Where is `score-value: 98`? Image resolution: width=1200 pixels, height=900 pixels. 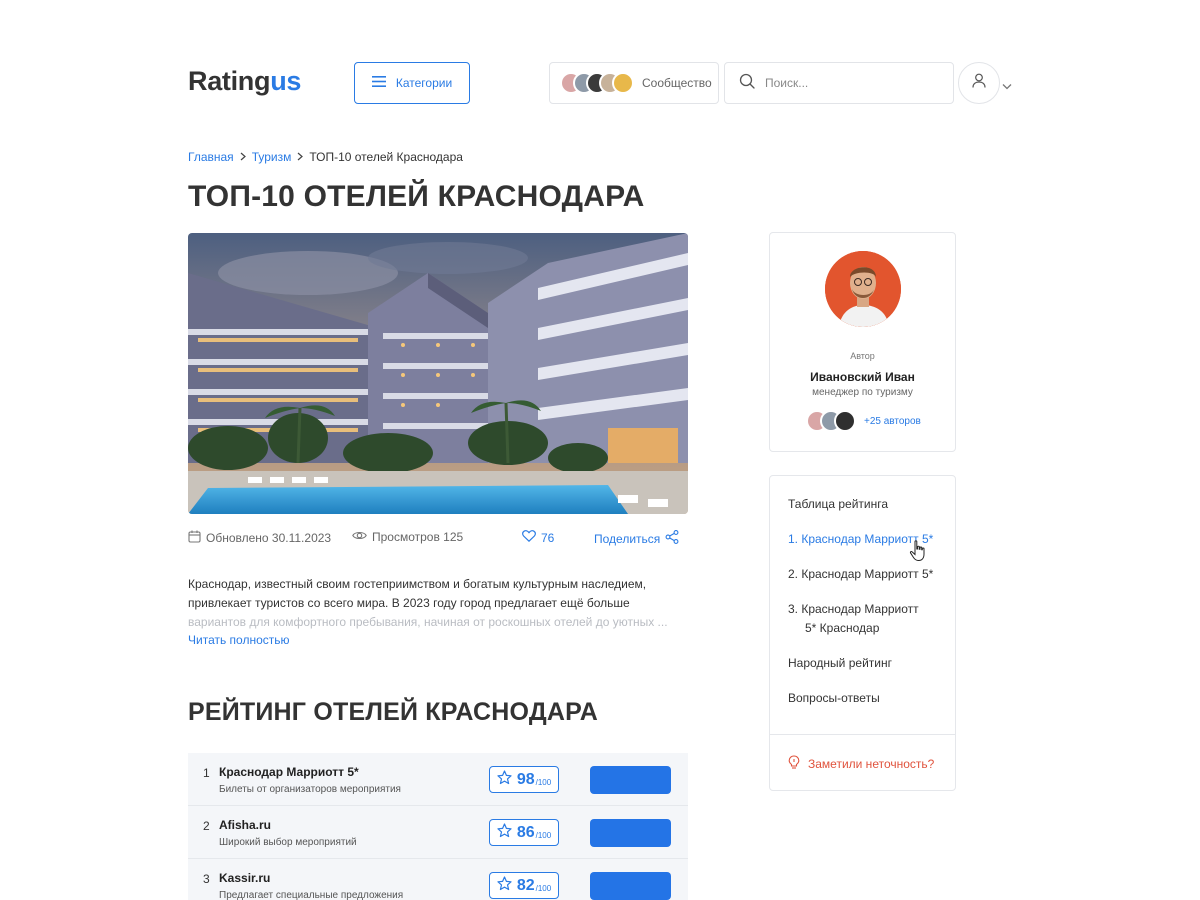
score-value: 98 is located at coordinates (525, 779).